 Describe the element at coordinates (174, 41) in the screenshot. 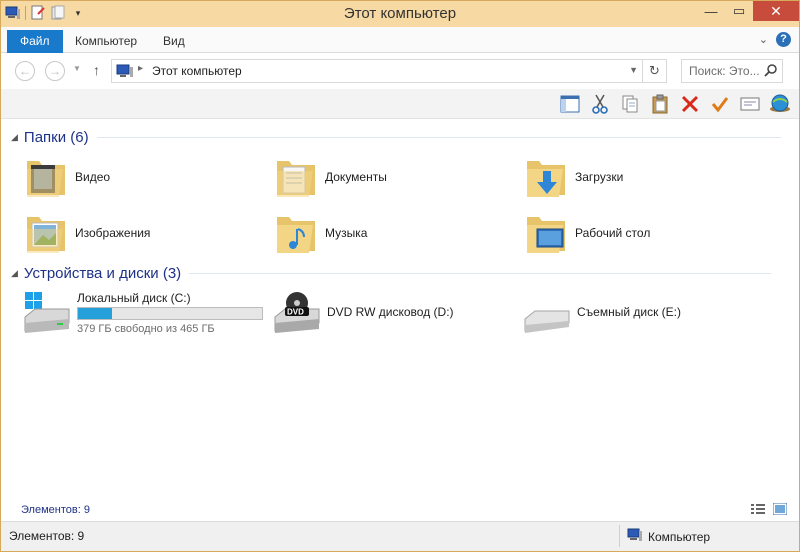

I see `tab-view: Вид` at that location.